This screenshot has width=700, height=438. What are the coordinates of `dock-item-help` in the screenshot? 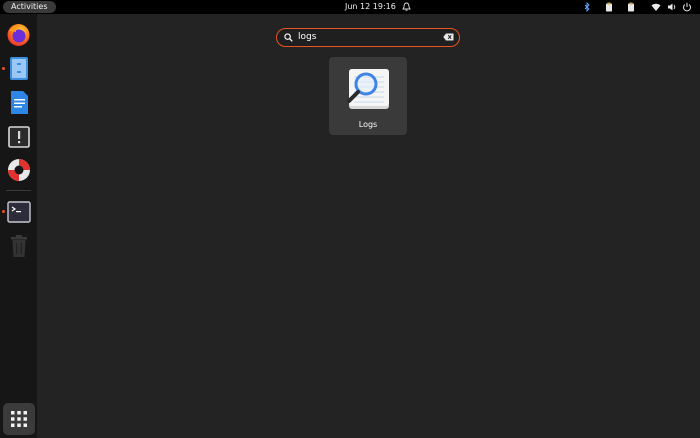 It's located at (18, 169).